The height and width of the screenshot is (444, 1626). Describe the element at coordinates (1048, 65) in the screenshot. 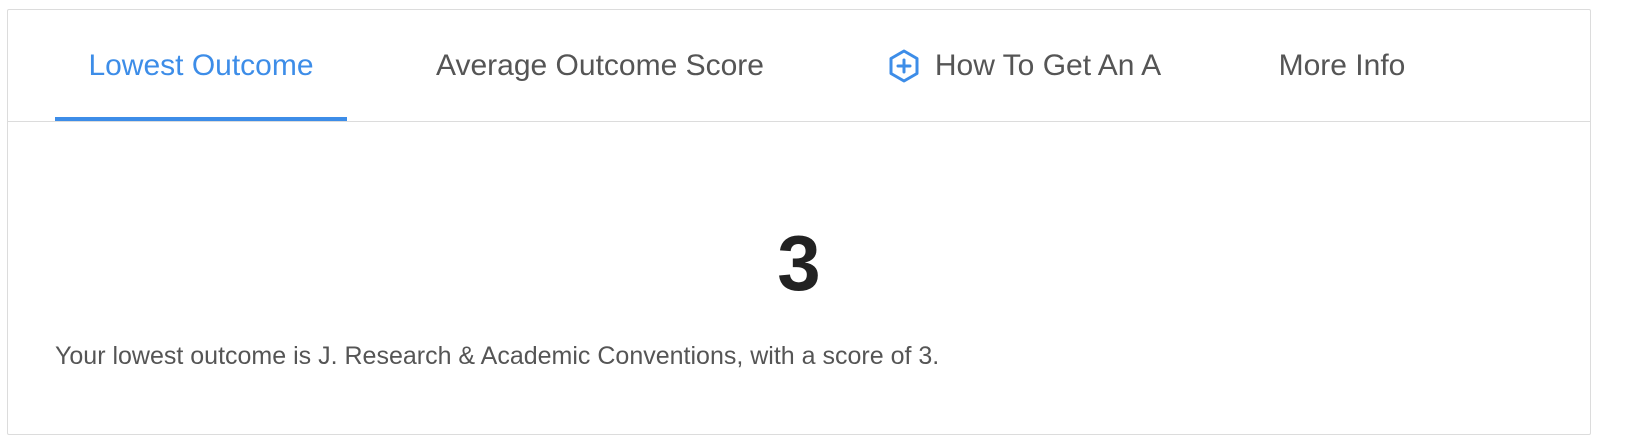

I see `tab-label: How To Get An A` at that location.